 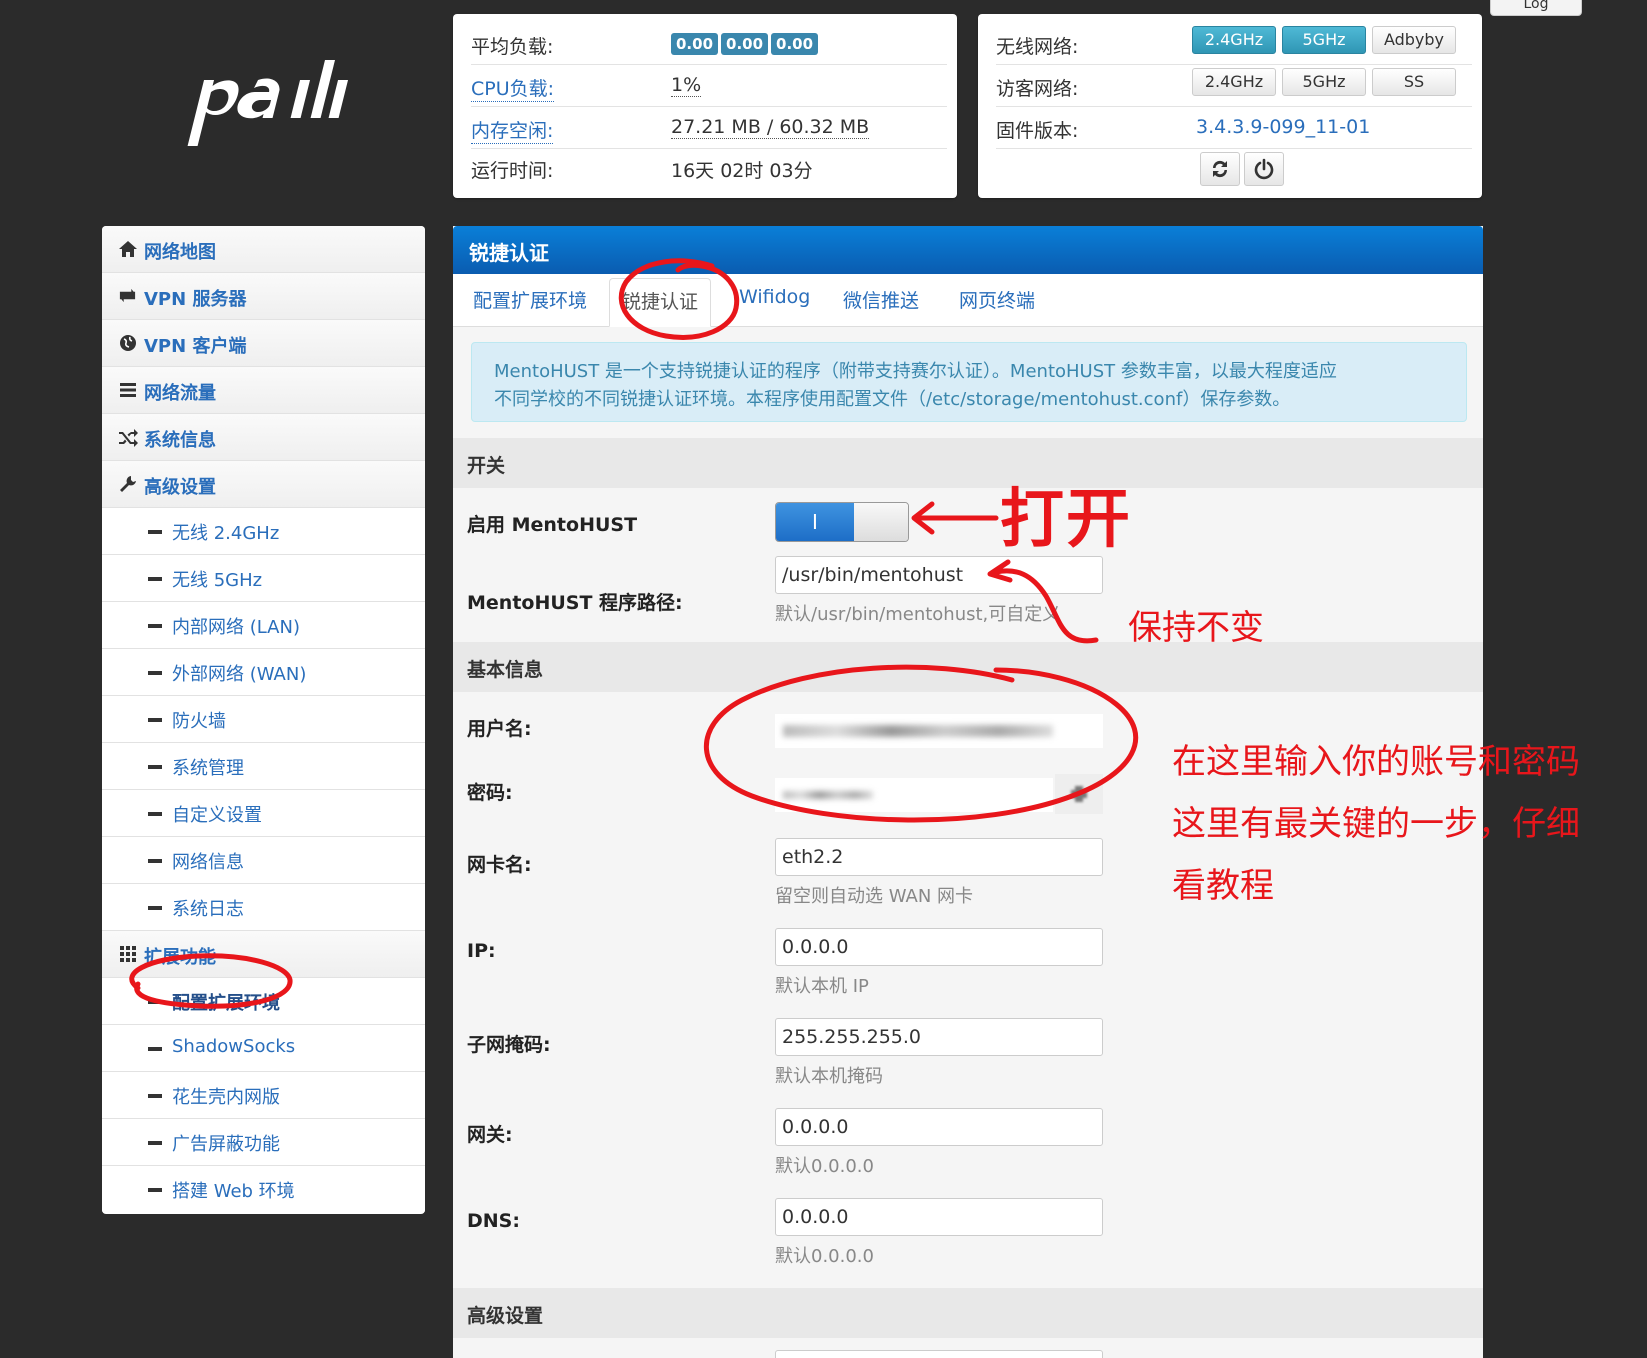 I want to click on sidebar-item-syslog: 系统日志, so click(x=263, y=907).